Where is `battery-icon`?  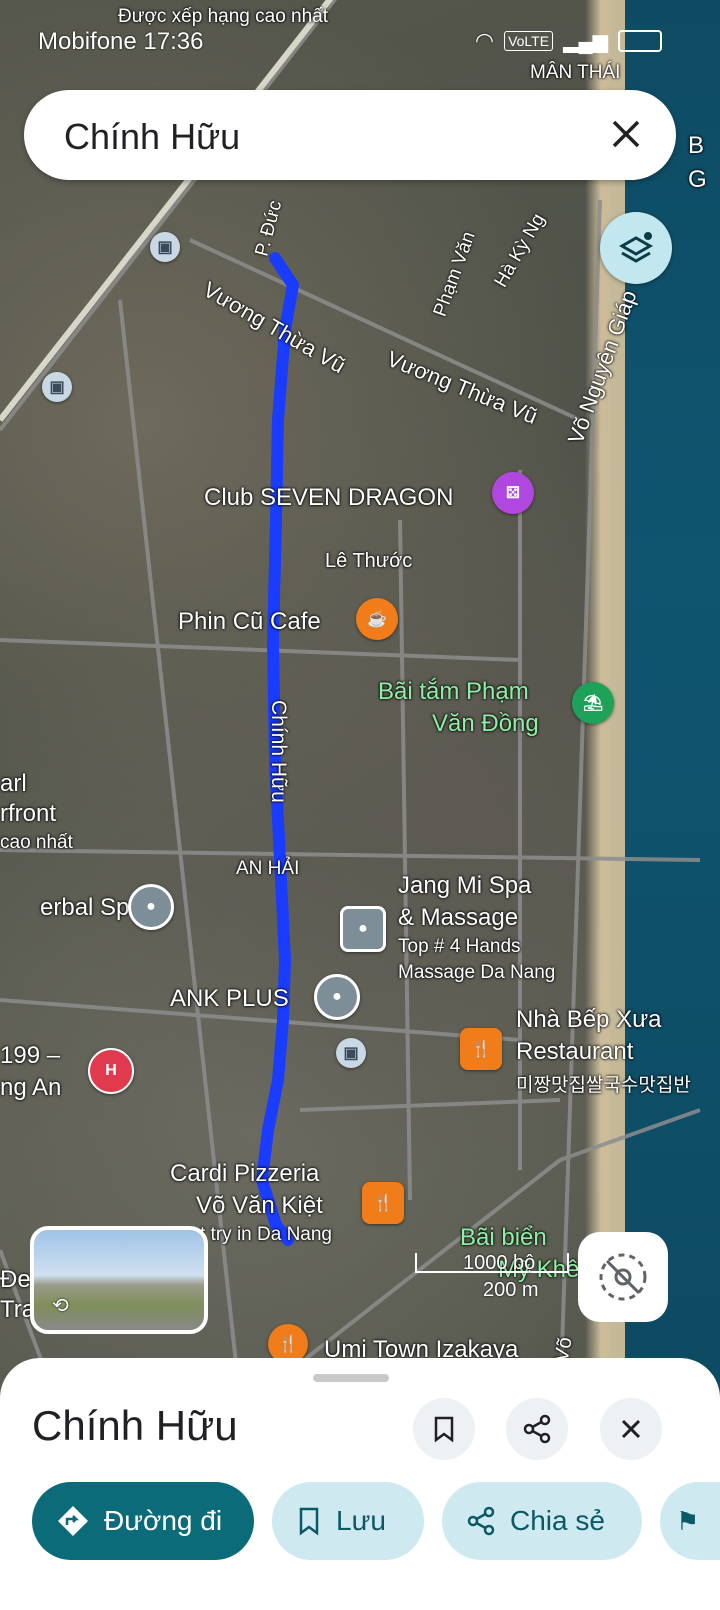 battery-icon is located at coordinates (640, 41).